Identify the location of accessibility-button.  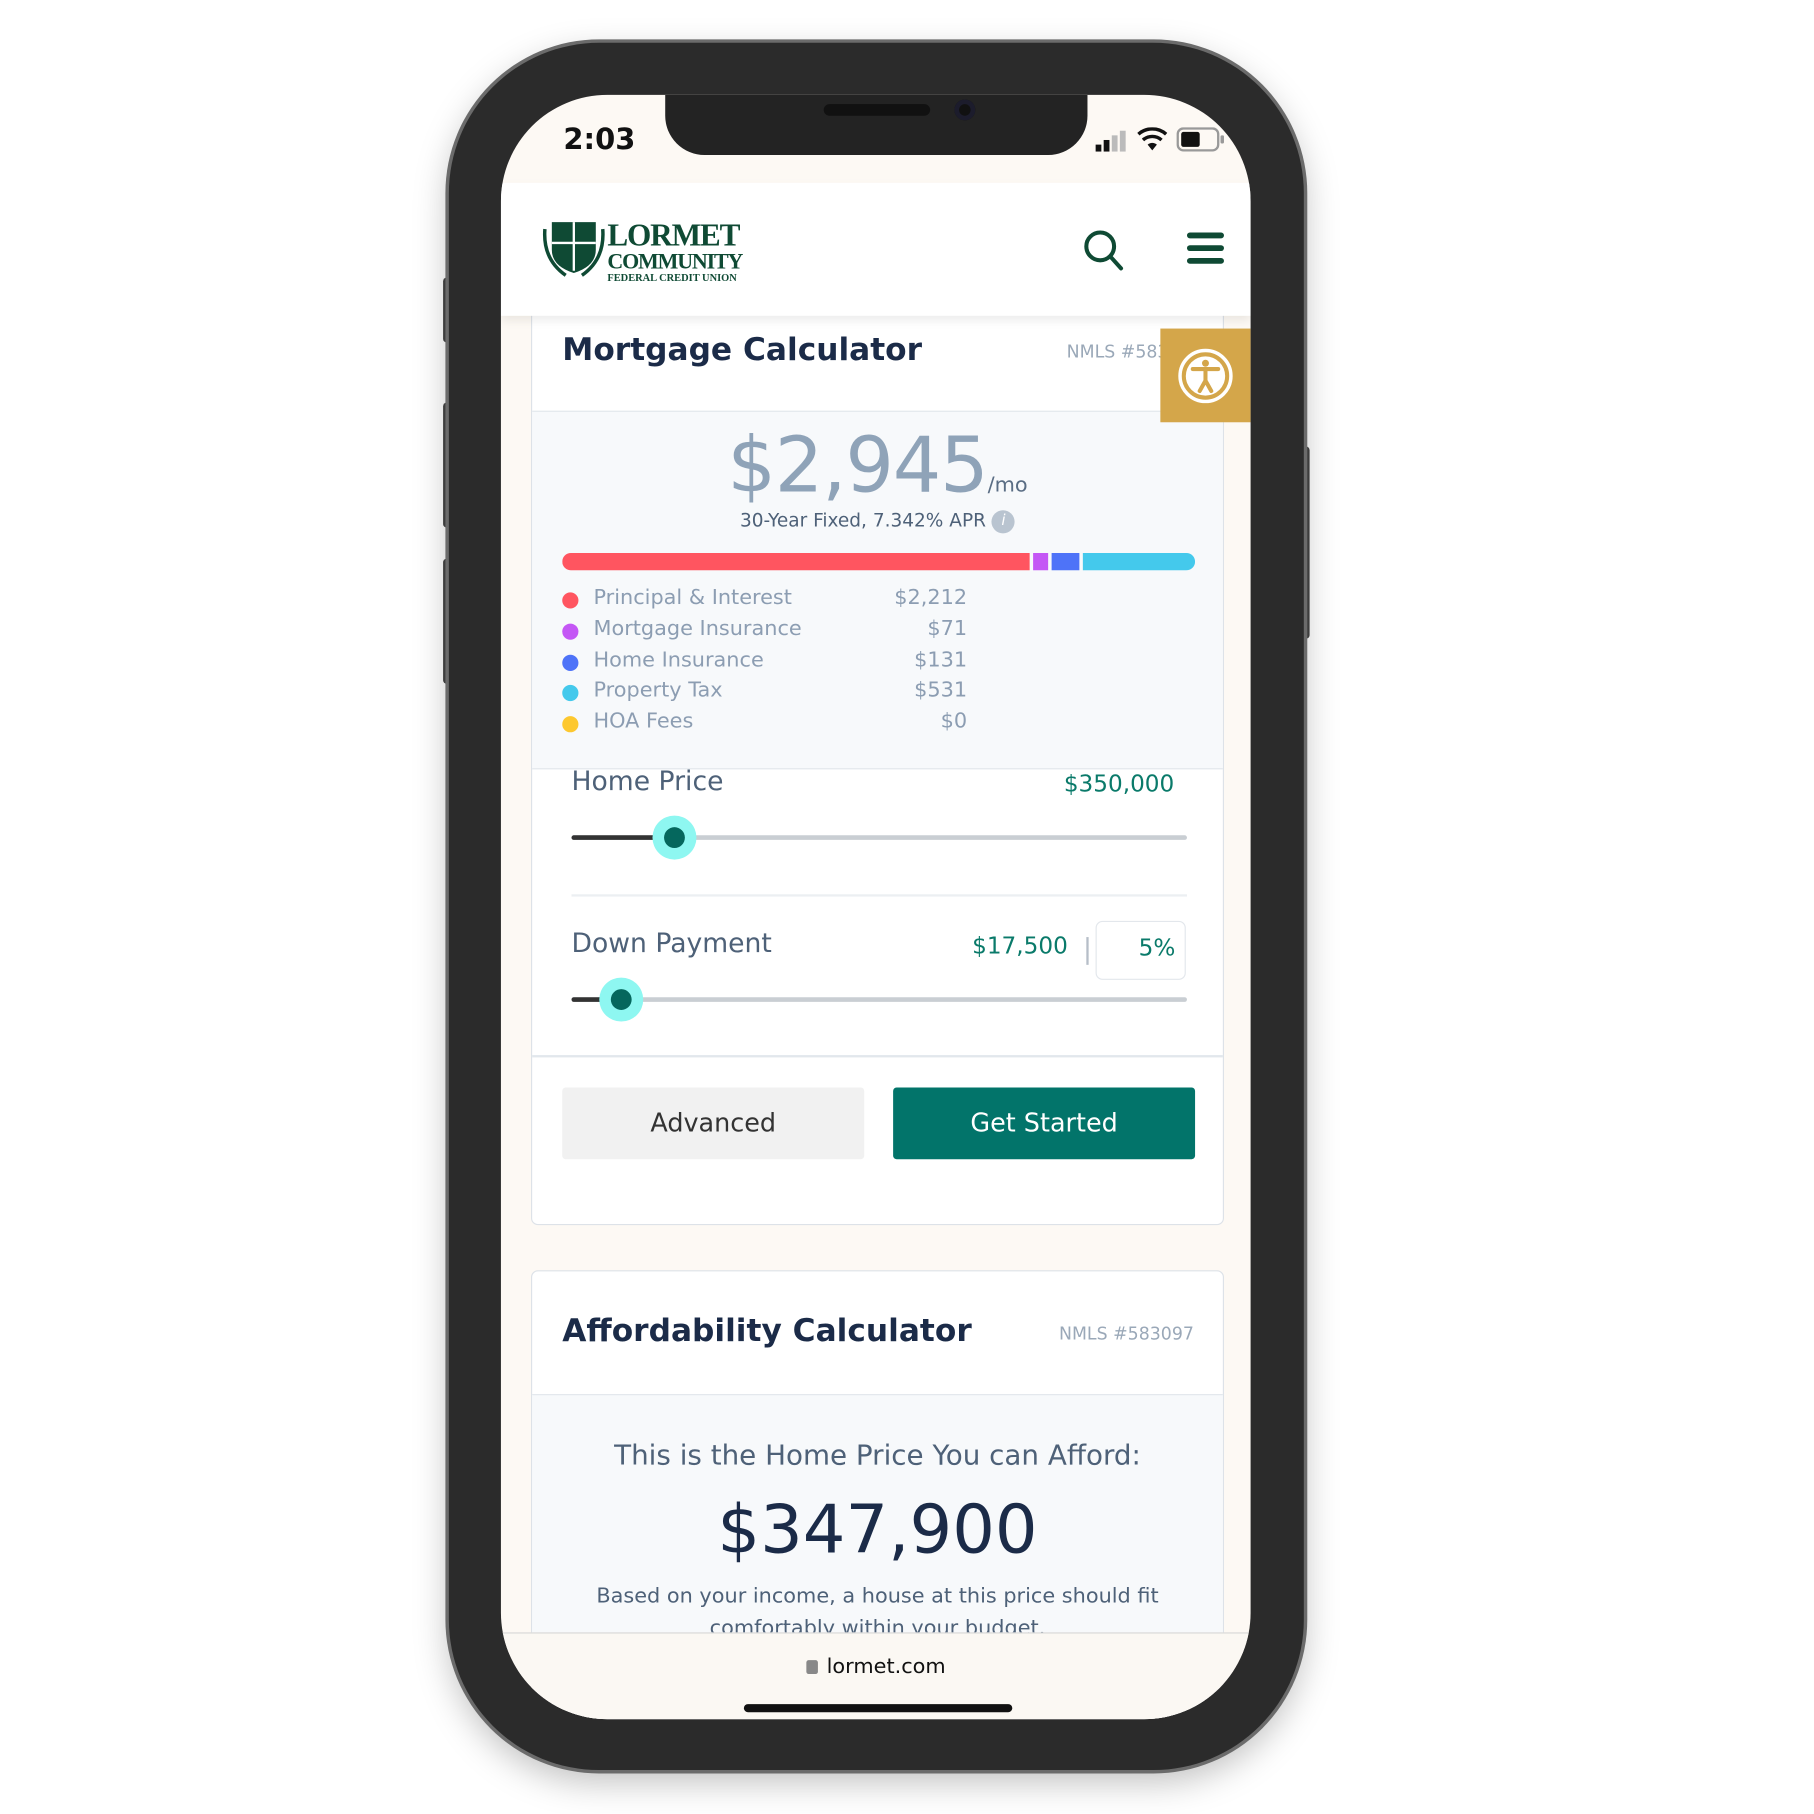
(1205, 375).